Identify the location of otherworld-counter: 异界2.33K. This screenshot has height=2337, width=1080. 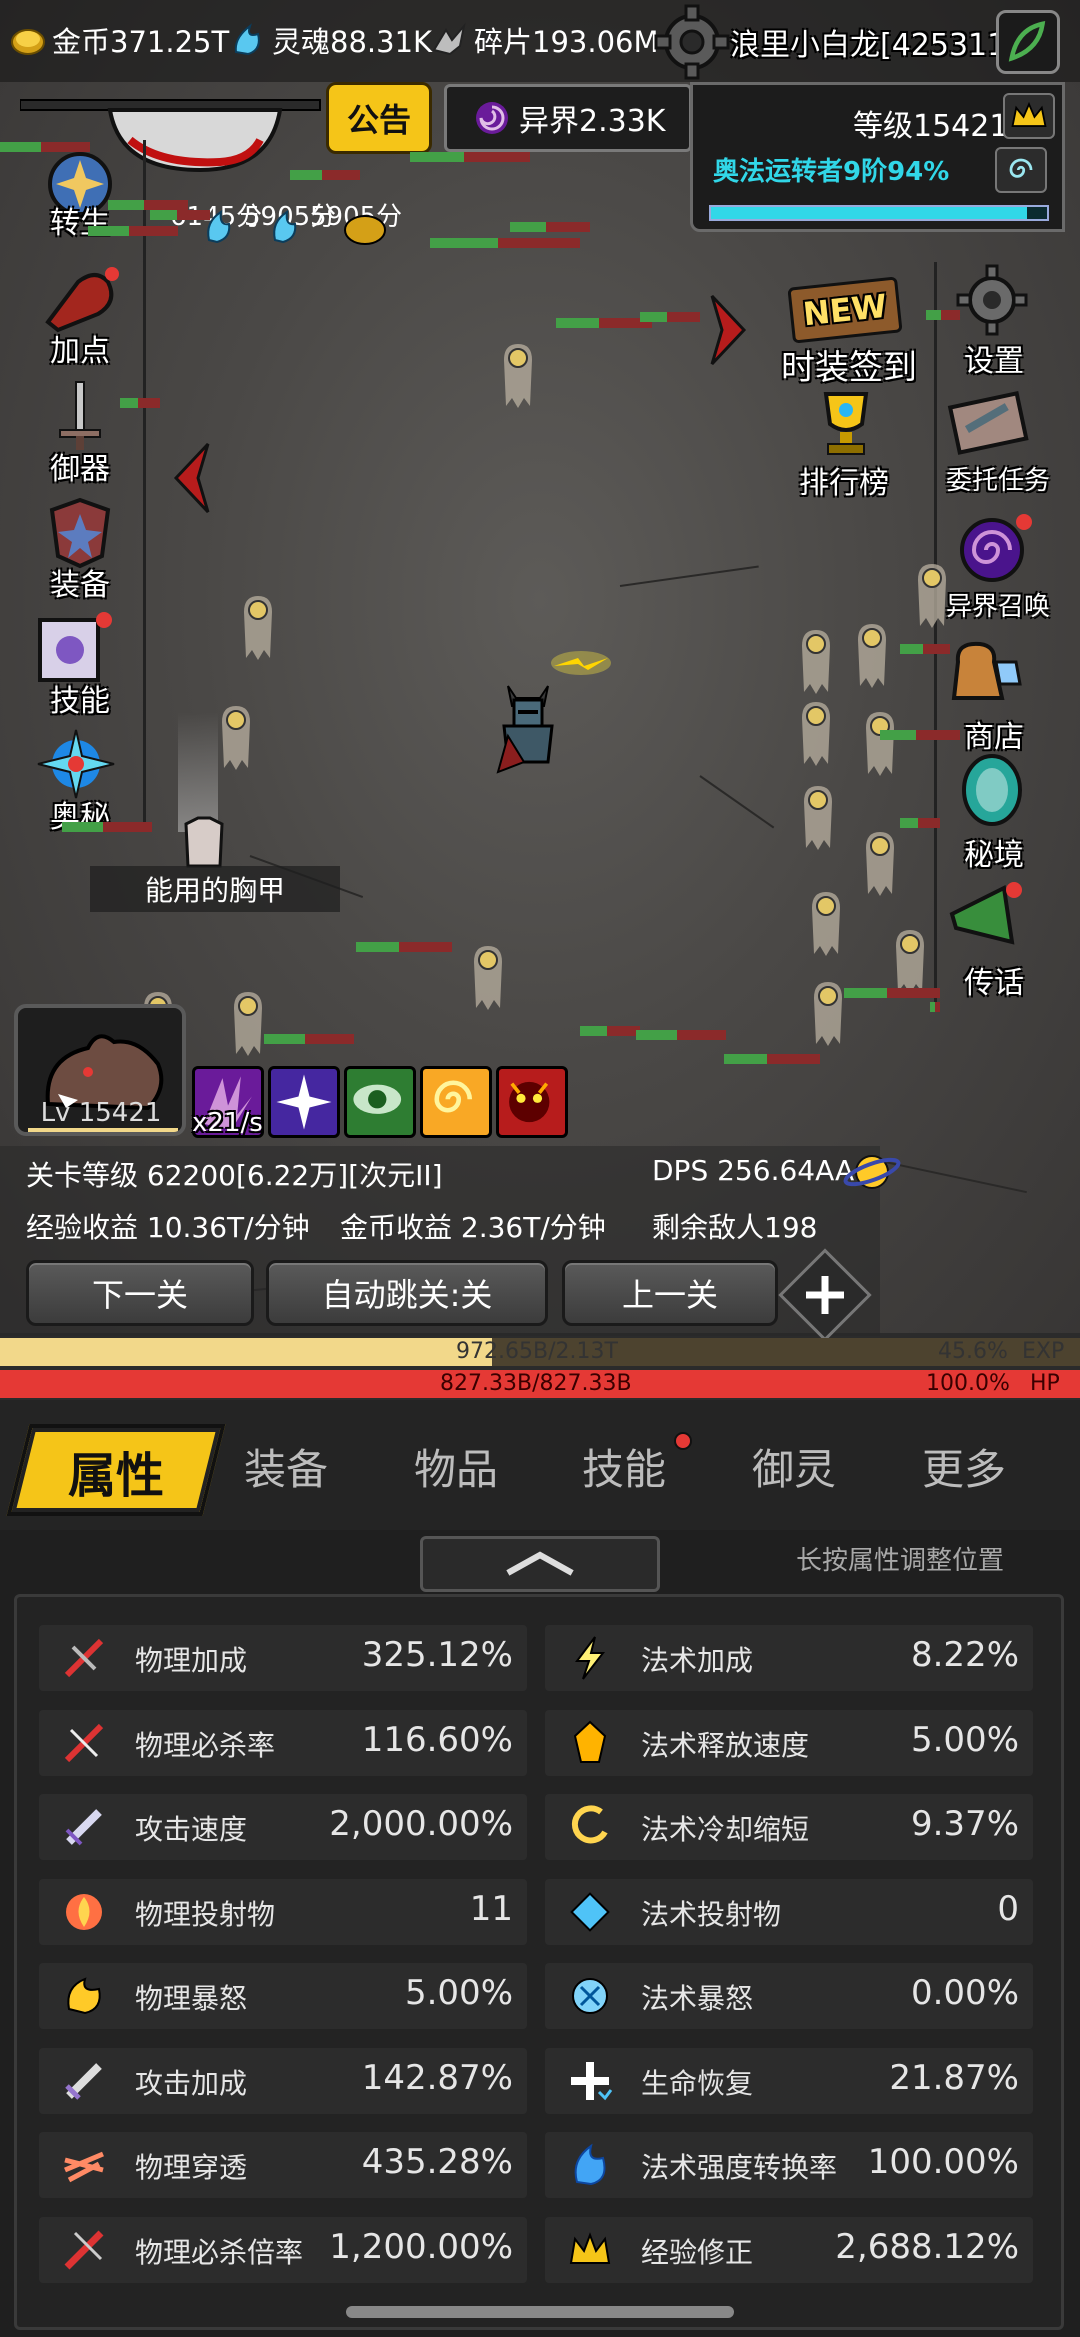
(568, 118).